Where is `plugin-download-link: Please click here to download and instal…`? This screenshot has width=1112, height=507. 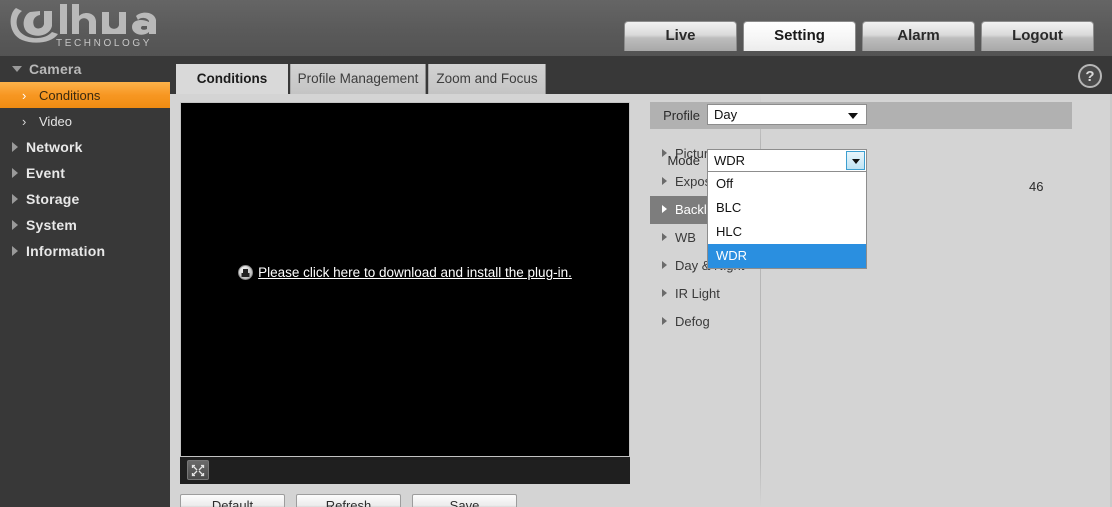
plugin-download-link: Please click here to download and instal… is located at coordinates (405, 272).